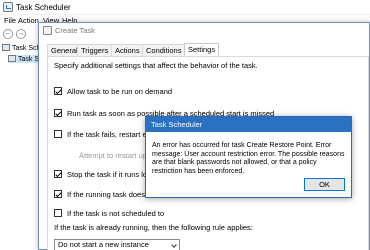 This screenshot has width=370, height=250. Describe the element at coordinates (10, 20) in the screenshot. I see `menu-file: File` at that location.